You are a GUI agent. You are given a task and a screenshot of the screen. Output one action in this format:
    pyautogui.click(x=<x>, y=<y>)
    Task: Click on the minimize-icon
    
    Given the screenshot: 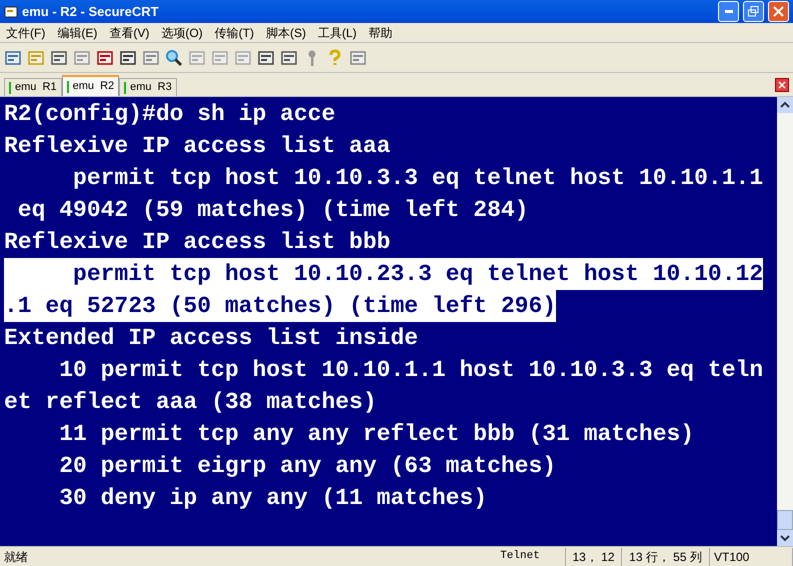 What is the action you would take?
    pyautogui.click(x=728, y=11)
    